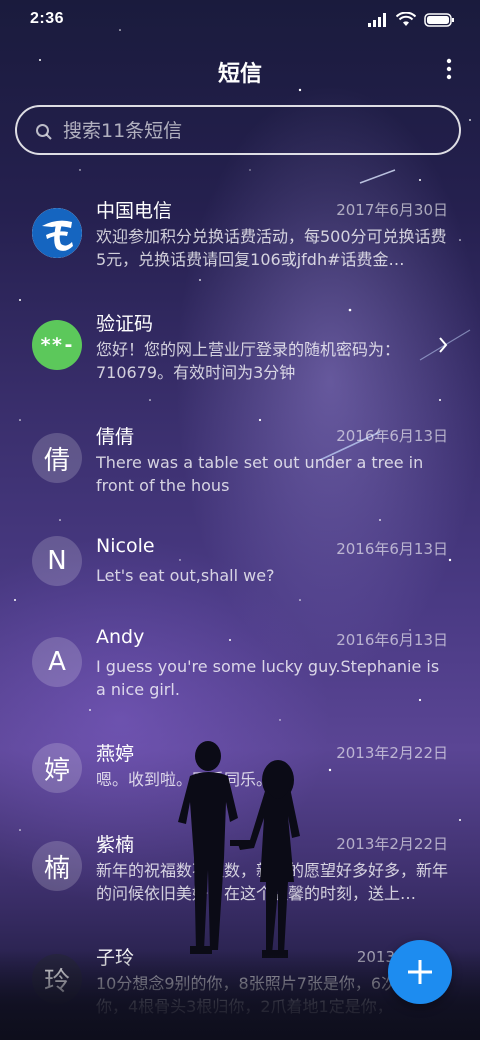 This screenshot has width=480, height=1040. Describe the element at coordinates (406, 19) in the screenshot. I see `wifi-icon` at that location.